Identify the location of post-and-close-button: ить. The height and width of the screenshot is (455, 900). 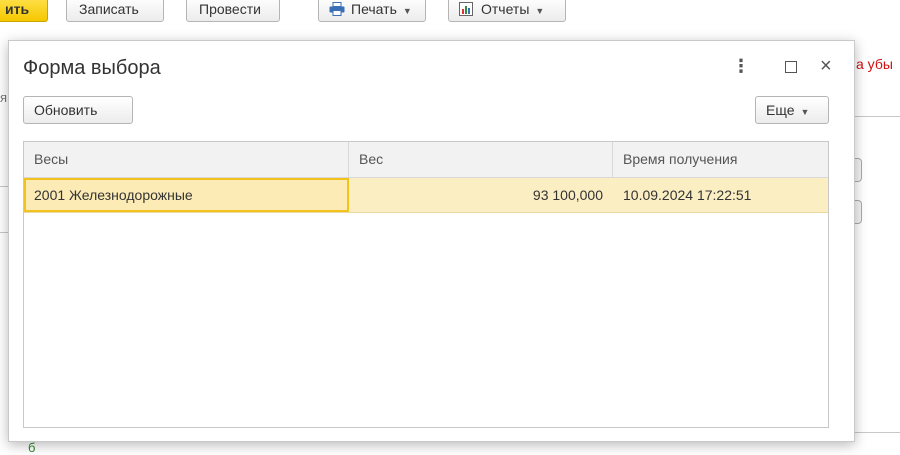
(24, 11).